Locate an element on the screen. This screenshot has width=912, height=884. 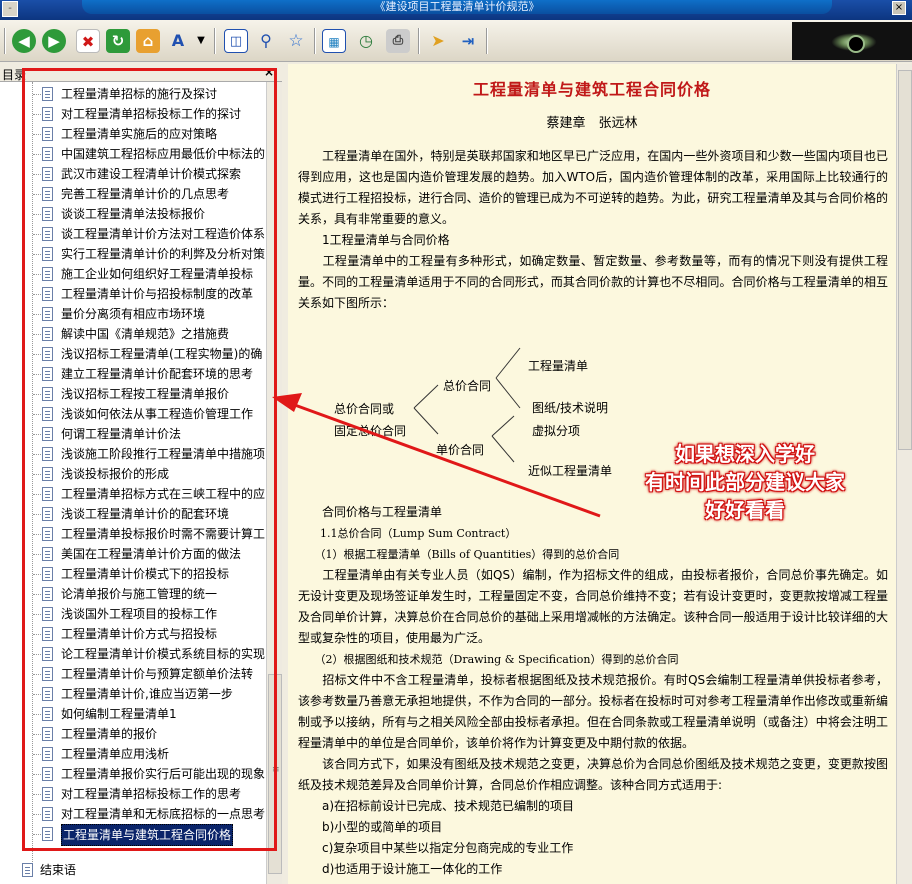
toc-item-label: 工程量清单计价方式与招投标 is located at coordinates (139, 634).